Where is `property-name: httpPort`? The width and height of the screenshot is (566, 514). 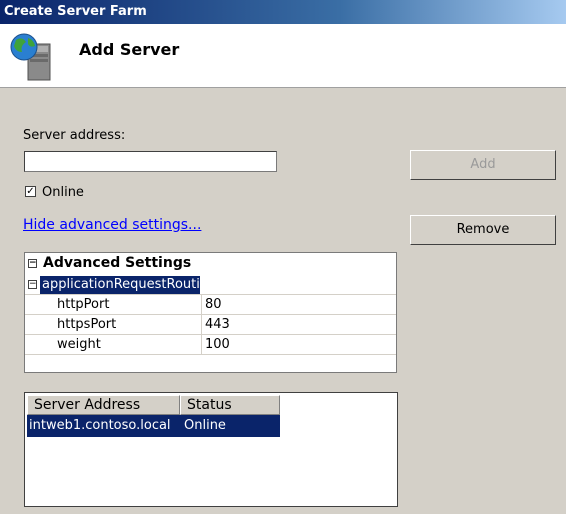 property-name: httpPort is located at coordinates (83, 304).